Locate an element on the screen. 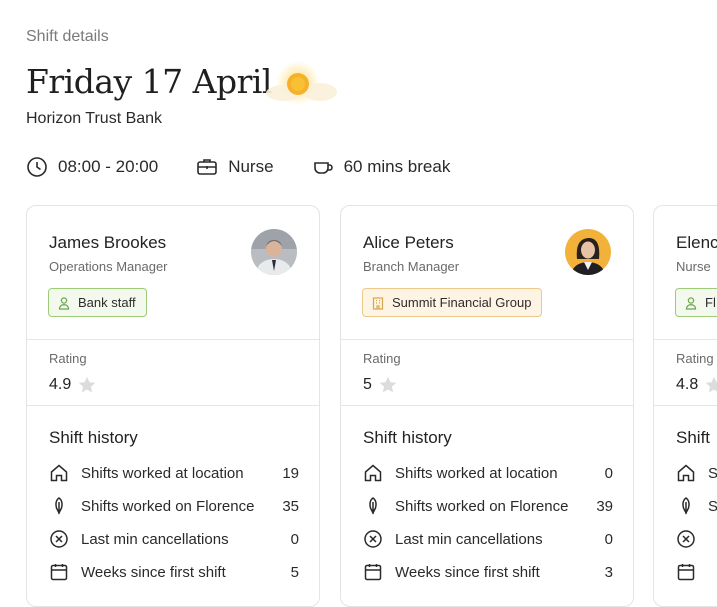  staff-card: Elenc Nurse Fl Rating 4.8 Shift S S is located at coordinates (685, 406).